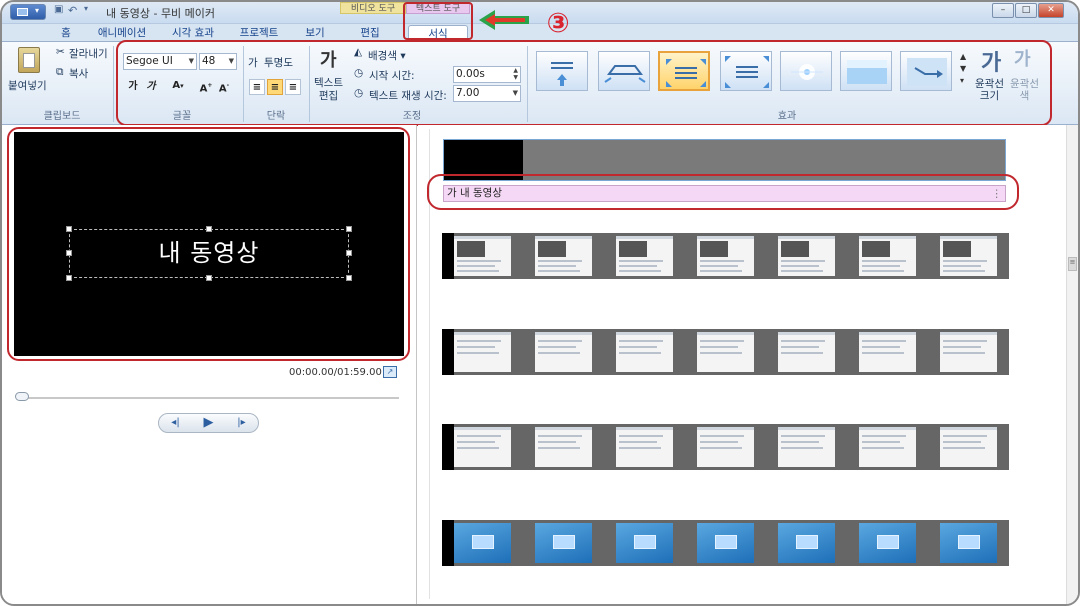 The width and height of the screenshot is (1080, 606). I want to click on preview-callout, so click(208, 244).